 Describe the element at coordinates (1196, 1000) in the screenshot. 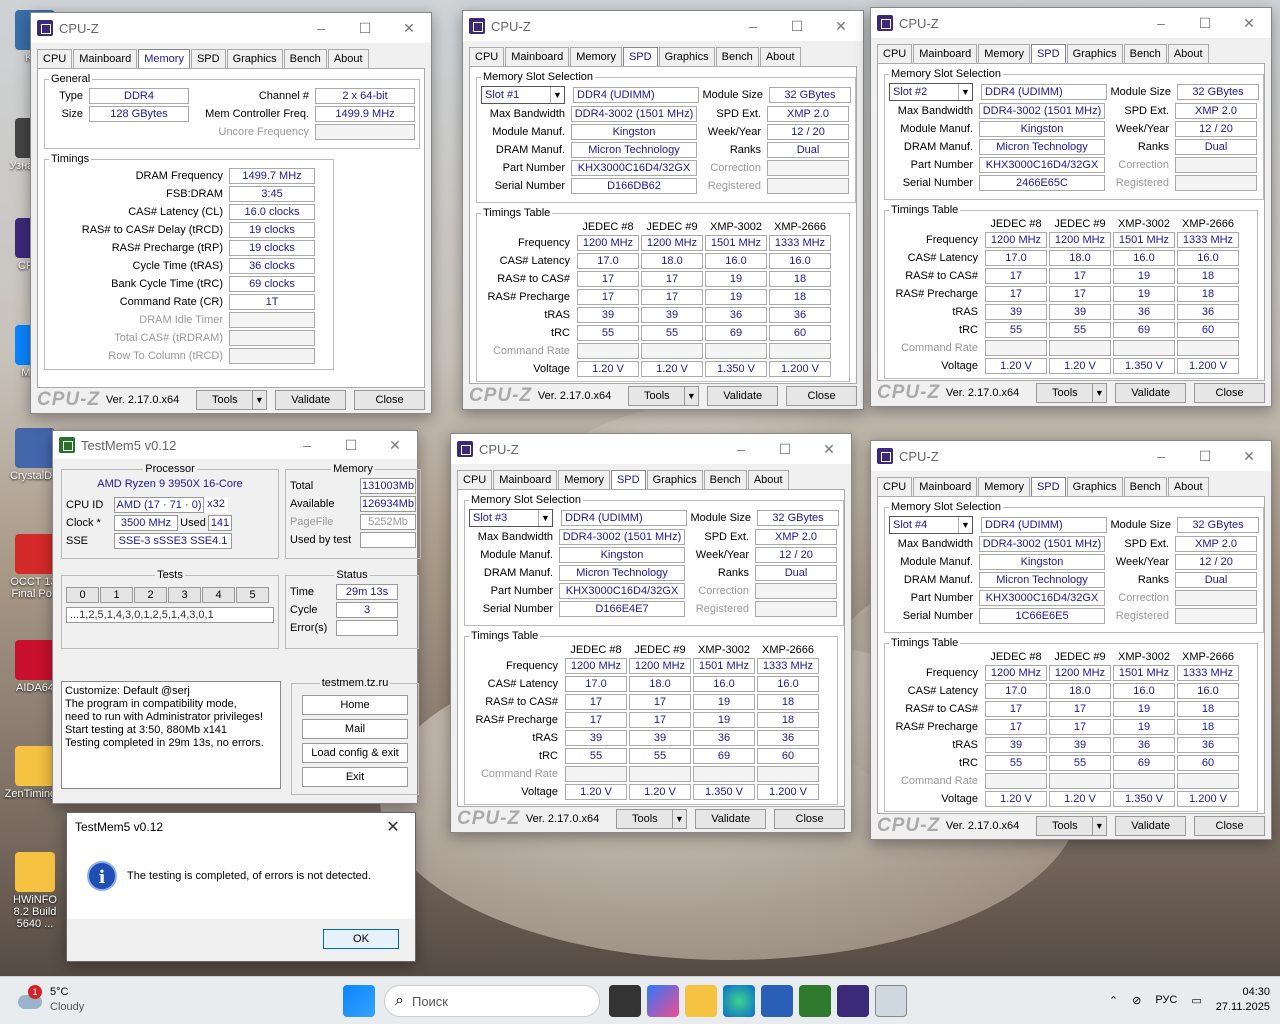

I see `display-icon: ▭` at that location.